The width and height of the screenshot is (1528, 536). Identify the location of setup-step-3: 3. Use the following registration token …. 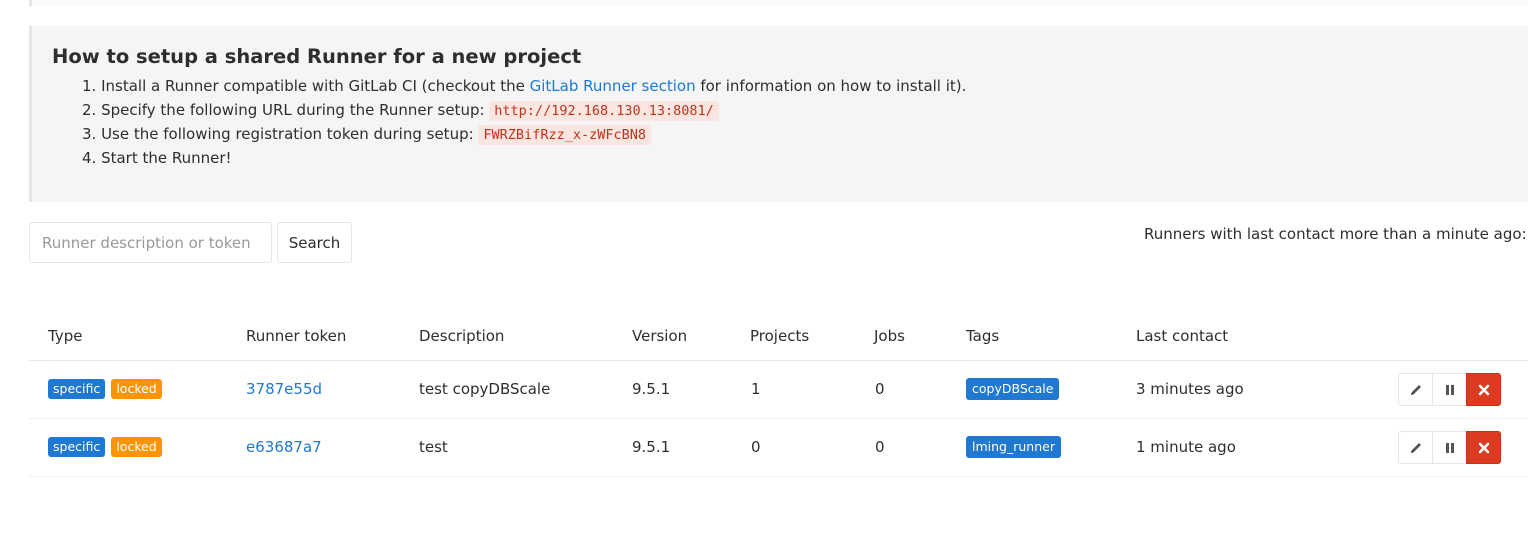
(524, 134).